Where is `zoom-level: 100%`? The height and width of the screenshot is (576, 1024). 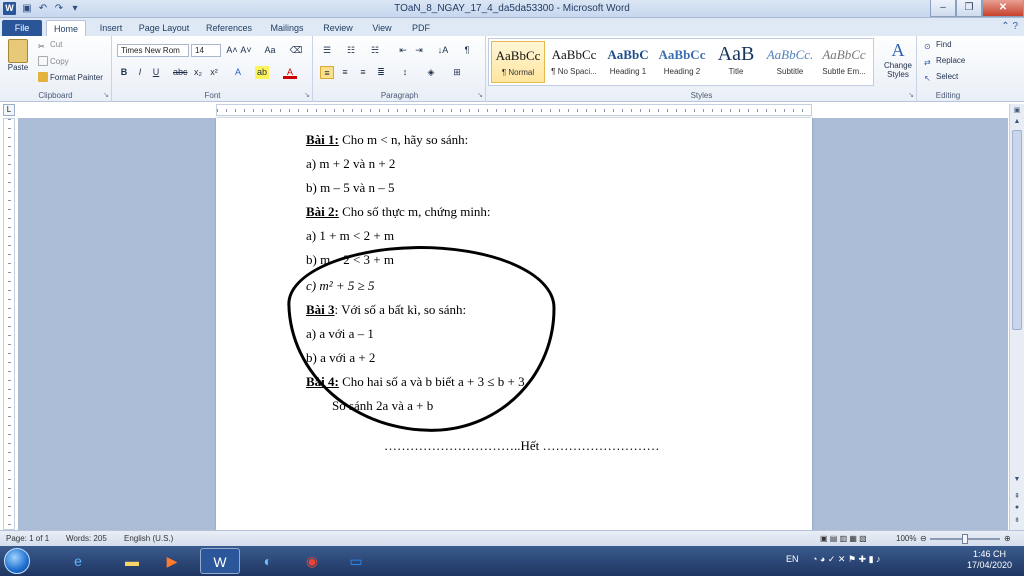 zoom-level: 100% is located at coordinates (906, 538).